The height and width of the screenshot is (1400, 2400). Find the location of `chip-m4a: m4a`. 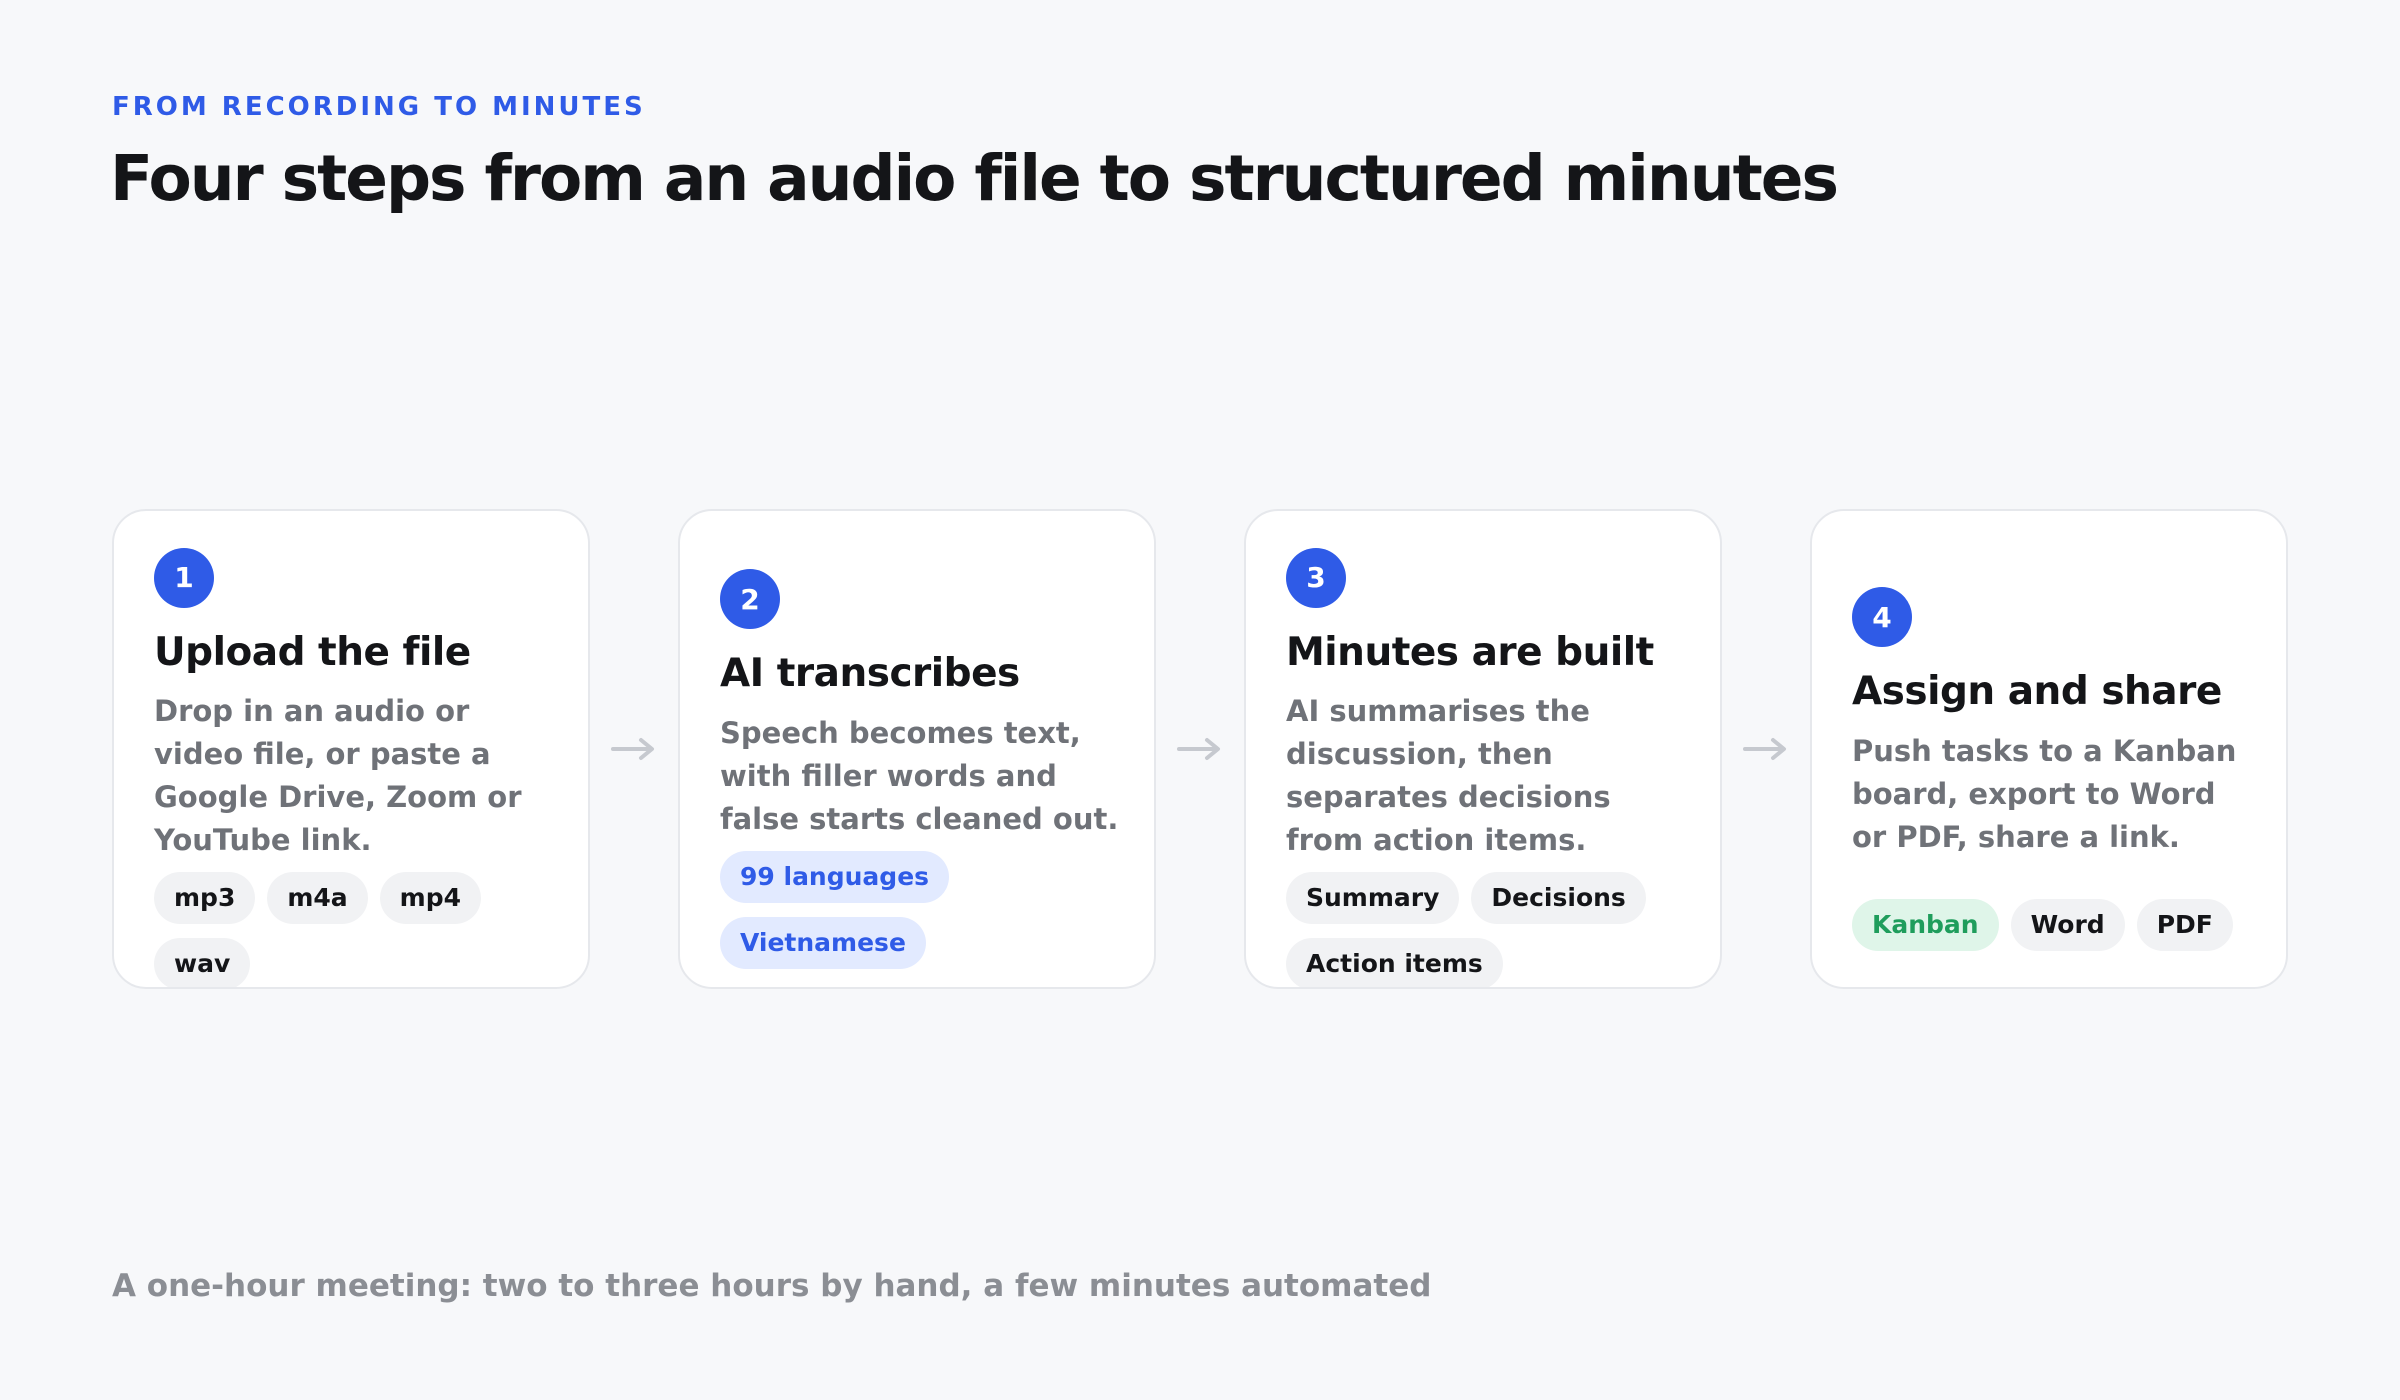

chip-m4a: m4a is located at coordinates (317, 898).